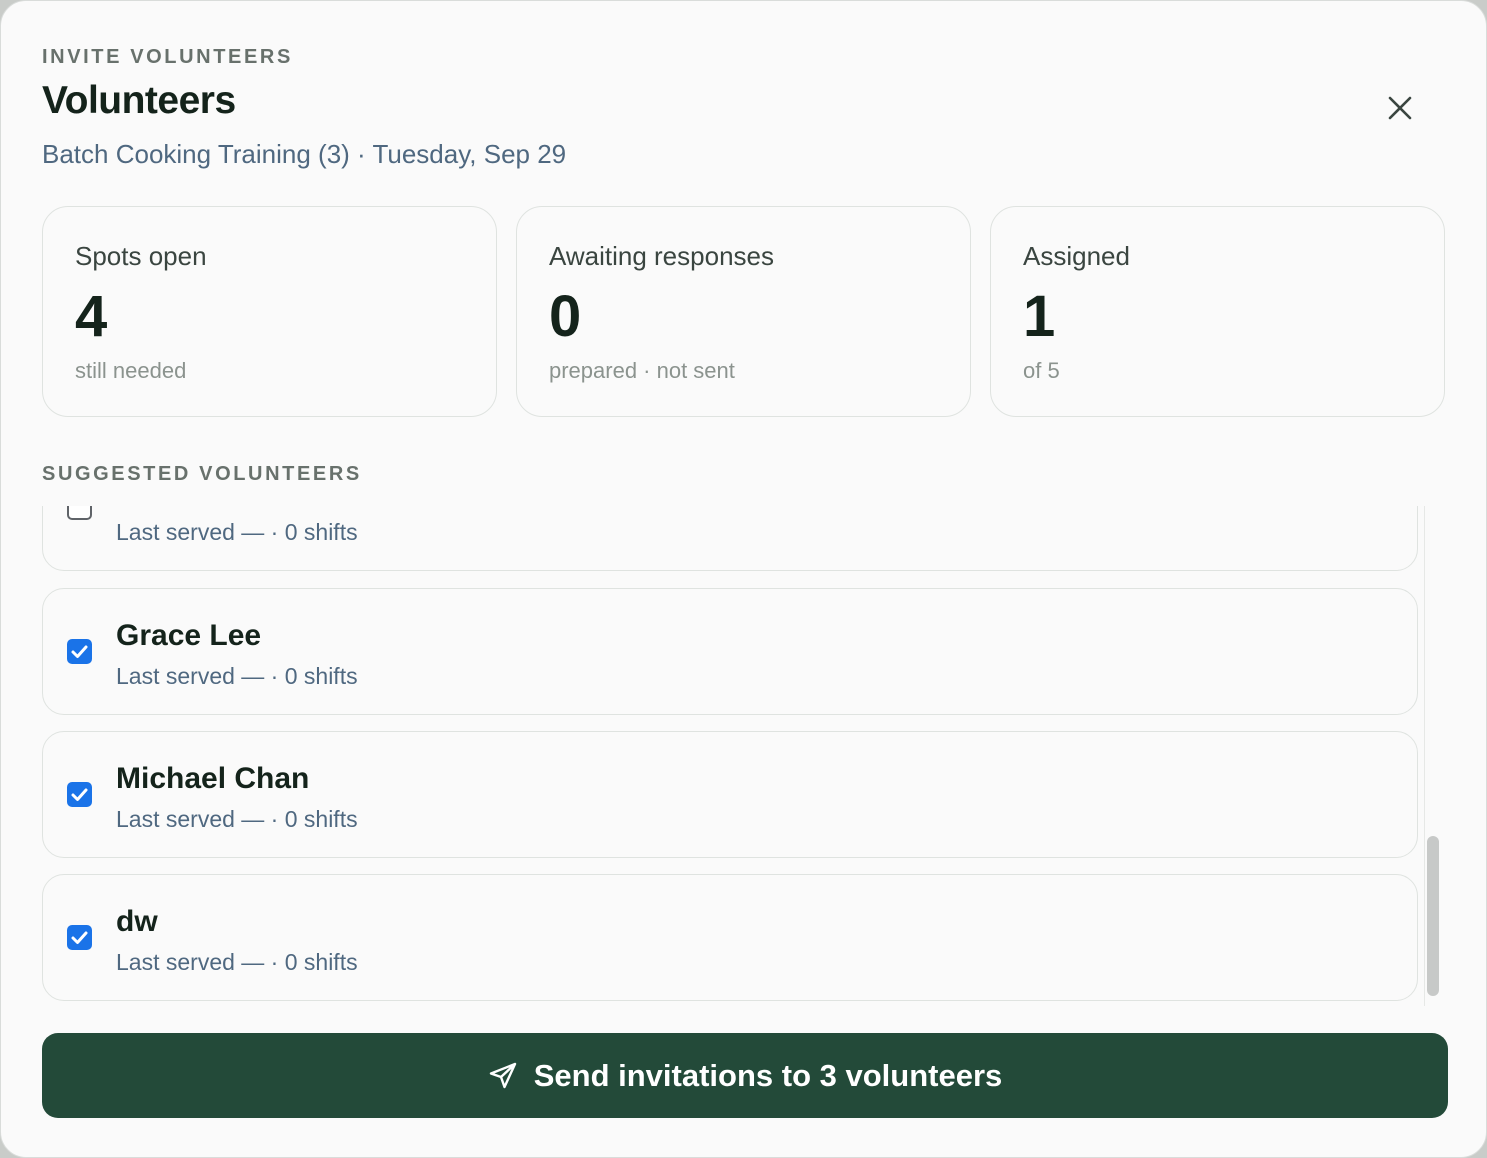 The width and height of the screenshot is (1487, 1158). What do you see at coordinates (661, 256) in the screenshot?
I see `stat-label: Awaiting responses` at bounding box center [661, 256].